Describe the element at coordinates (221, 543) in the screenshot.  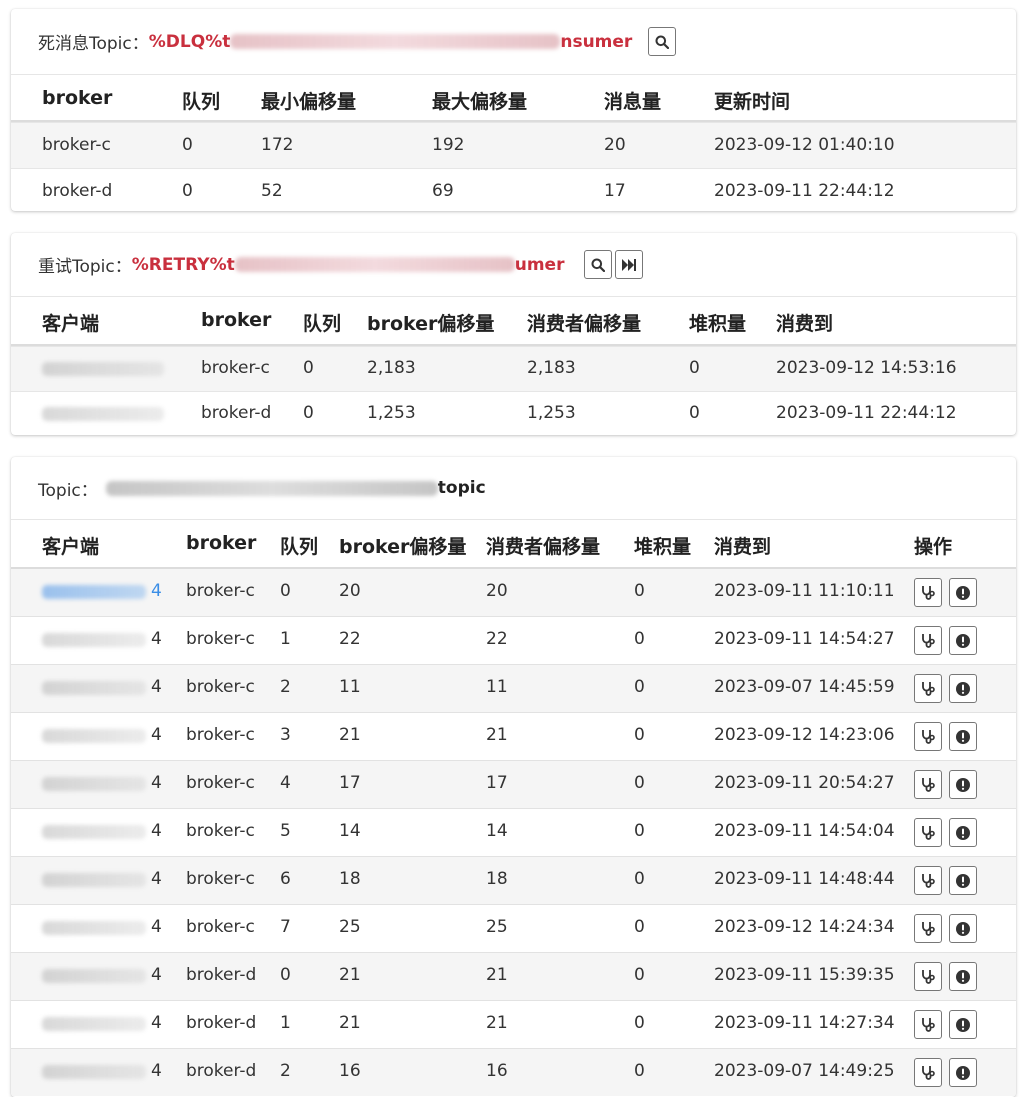
I see `col-broker: broker` at that location.